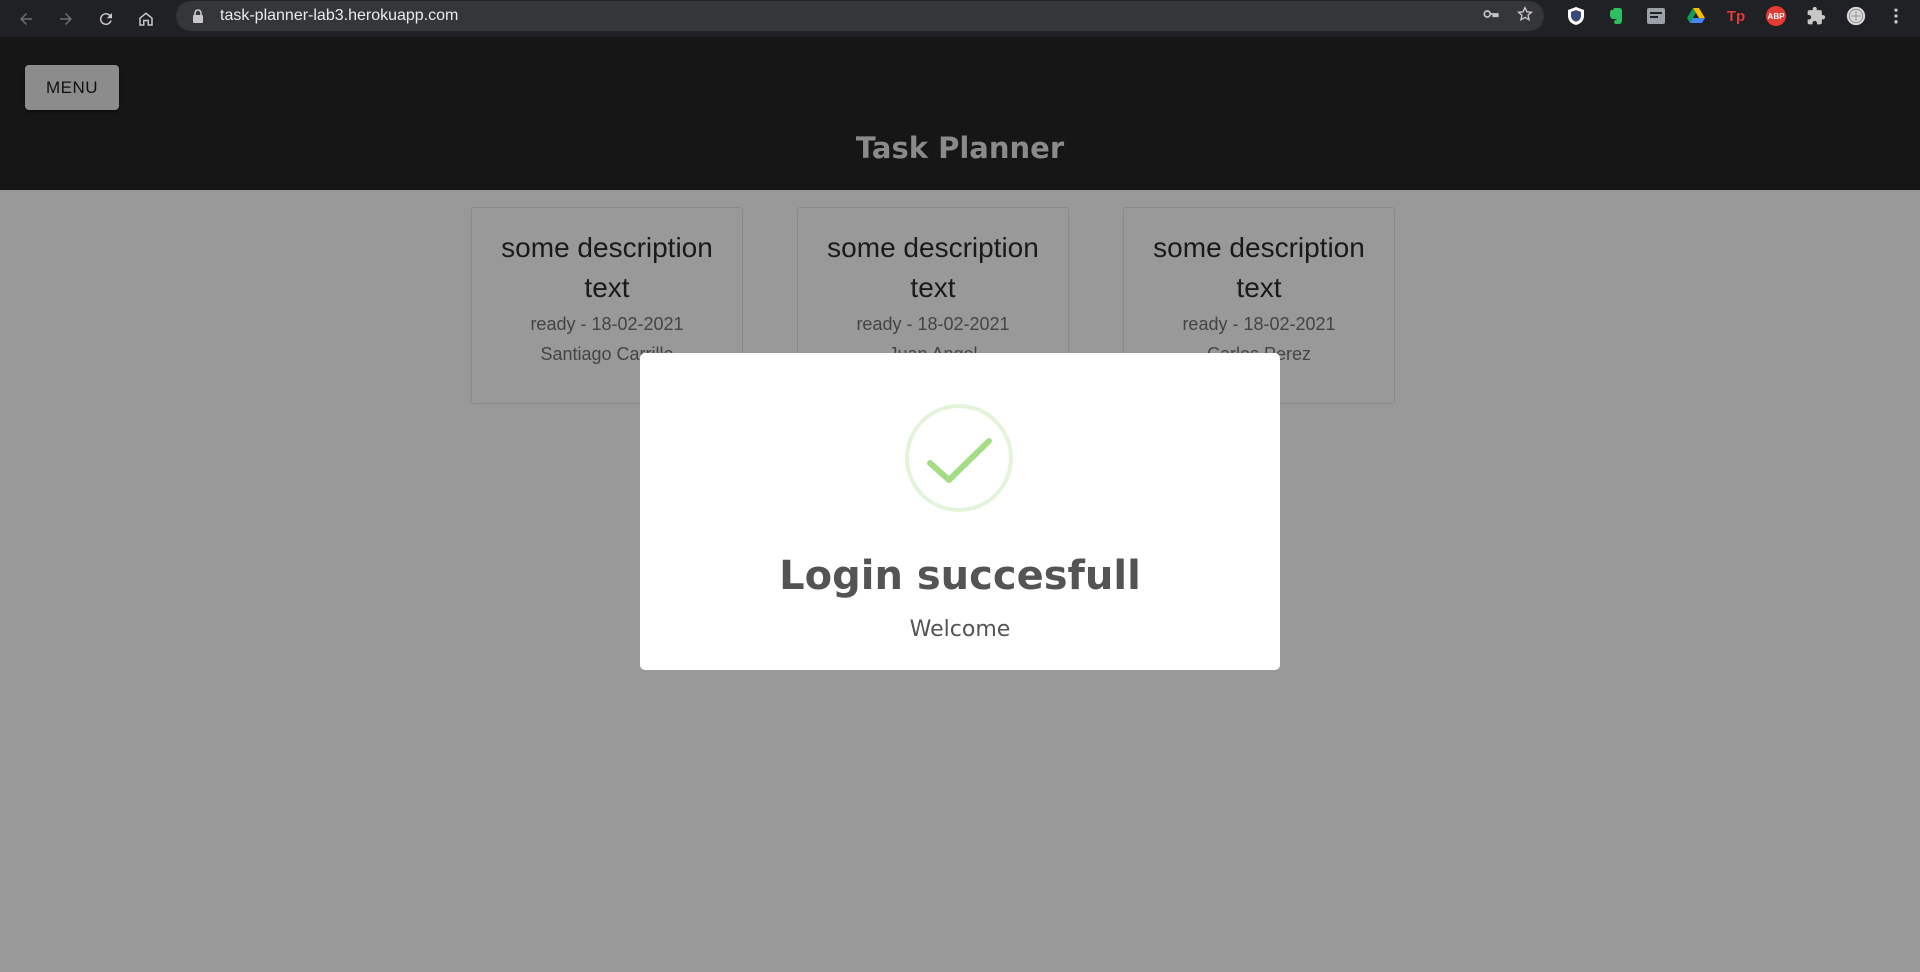 The height and width of the screenshot is (972, 1920). I want to click on home-button, so click(146, 19).